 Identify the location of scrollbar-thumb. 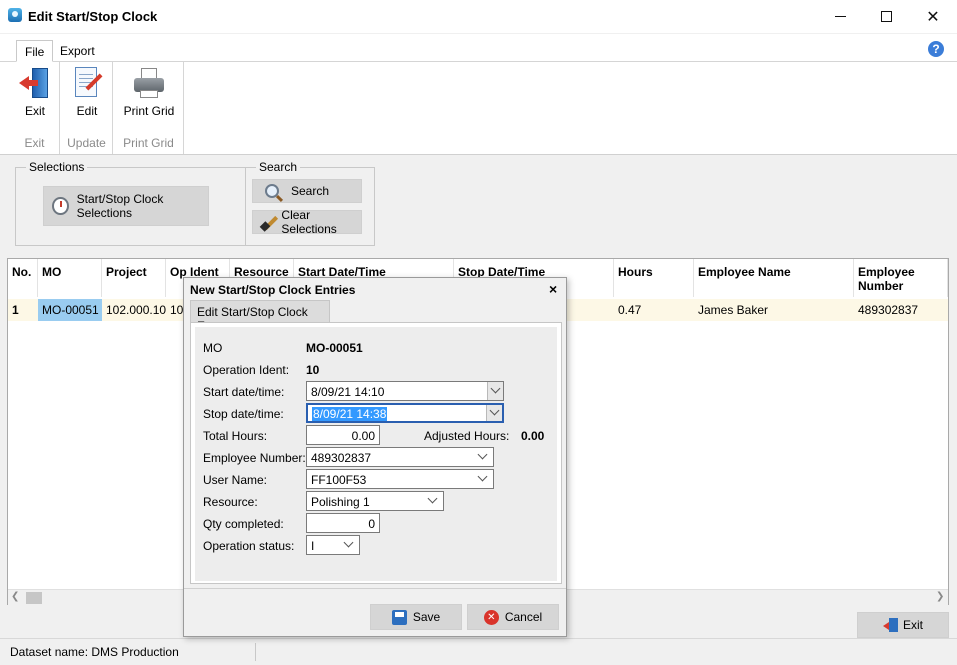
(34, 598).